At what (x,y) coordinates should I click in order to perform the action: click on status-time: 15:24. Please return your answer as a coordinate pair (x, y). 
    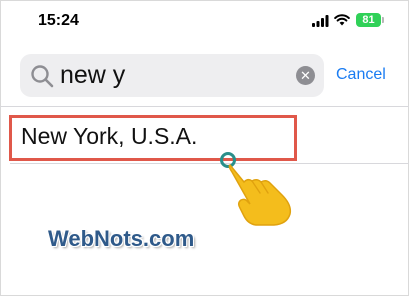
    Looking at the image, I should click on (58, 20).